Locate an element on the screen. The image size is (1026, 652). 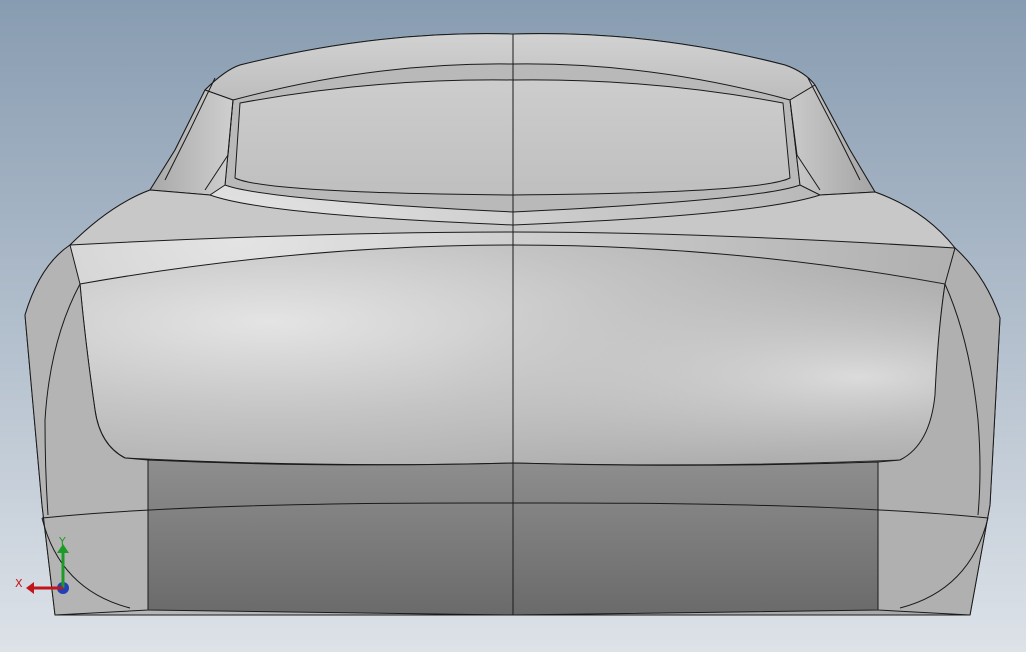
y-axis-label: Y is located at coordinates (62, 541).